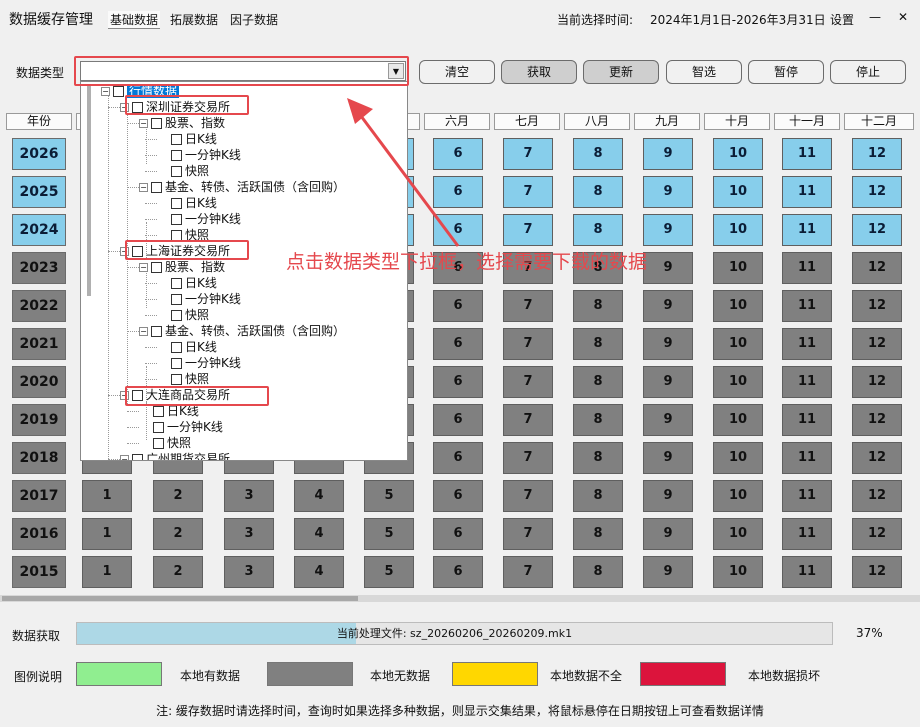  What do you see at coordinates (39, 534) in the screenshot?
I see `year-button: 2016` at bounding box center [39, 534].